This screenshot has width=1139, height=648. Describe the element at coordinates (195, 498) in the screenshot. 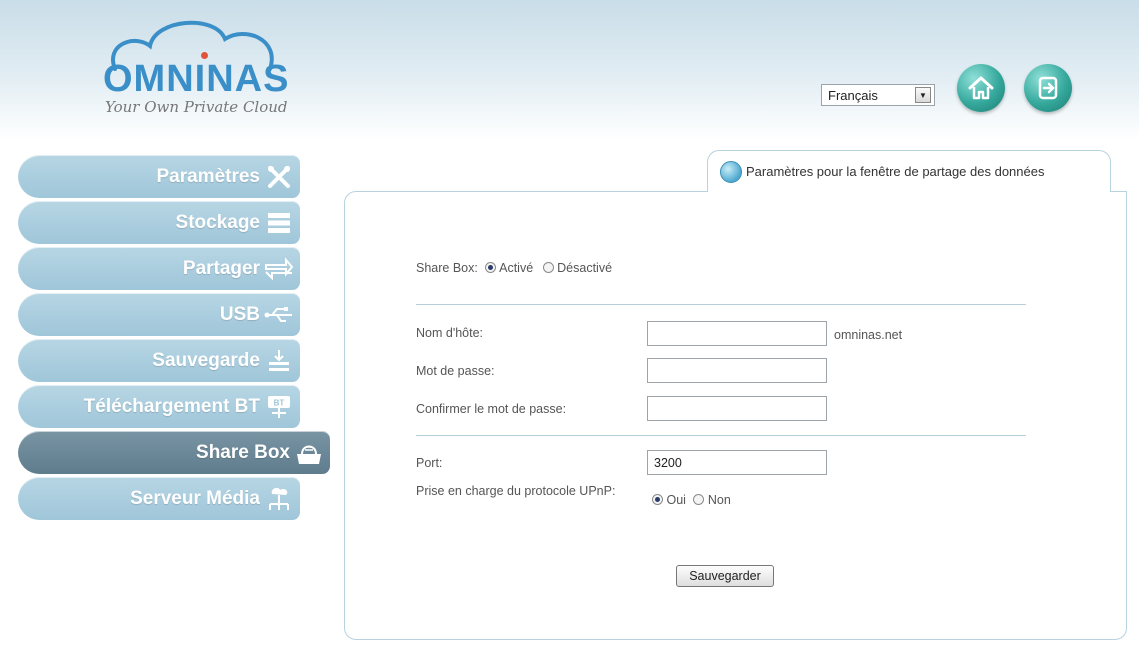

I see `sidebar-item-label: Serveur Média` at that location.